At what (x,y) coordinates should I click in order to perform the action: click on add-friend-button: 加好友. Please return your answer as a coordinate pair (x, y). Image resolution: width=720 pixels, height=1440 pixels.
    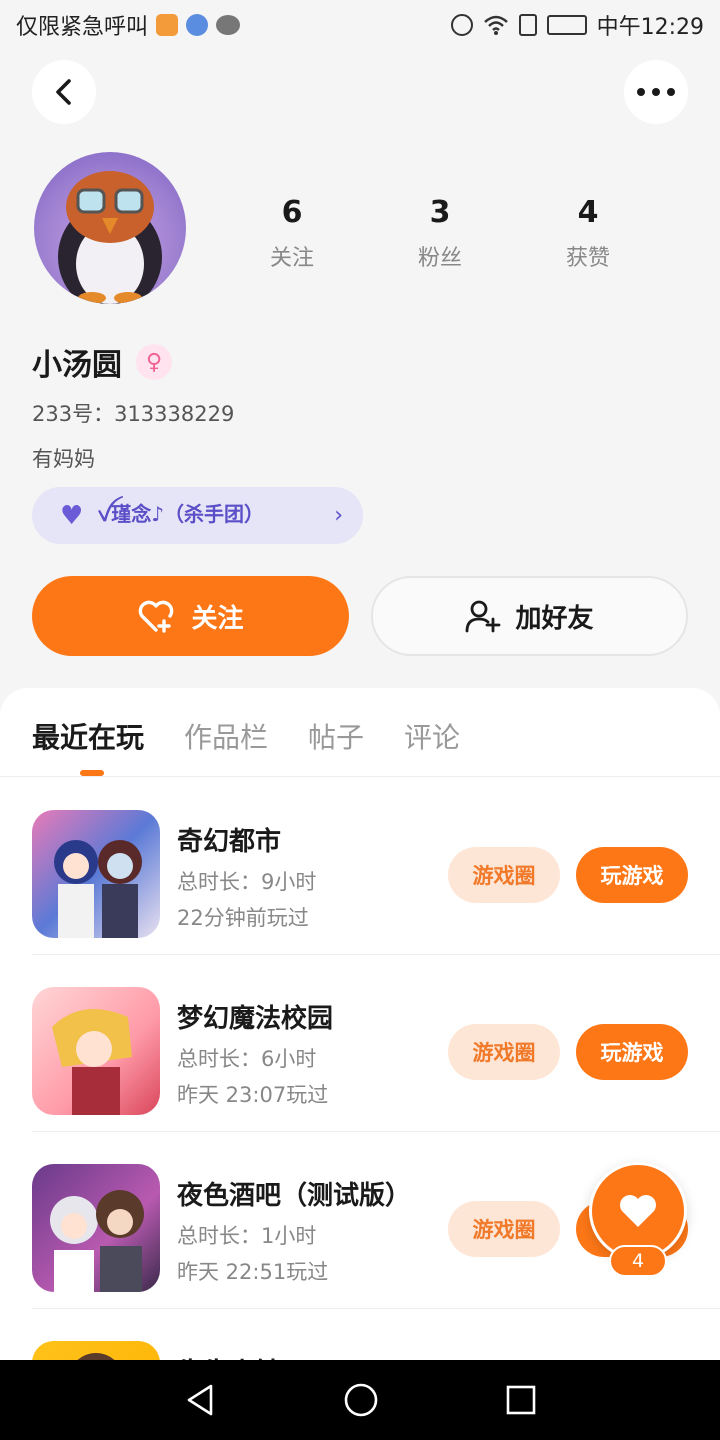
    Looking at the image, I should click on (529, 616).